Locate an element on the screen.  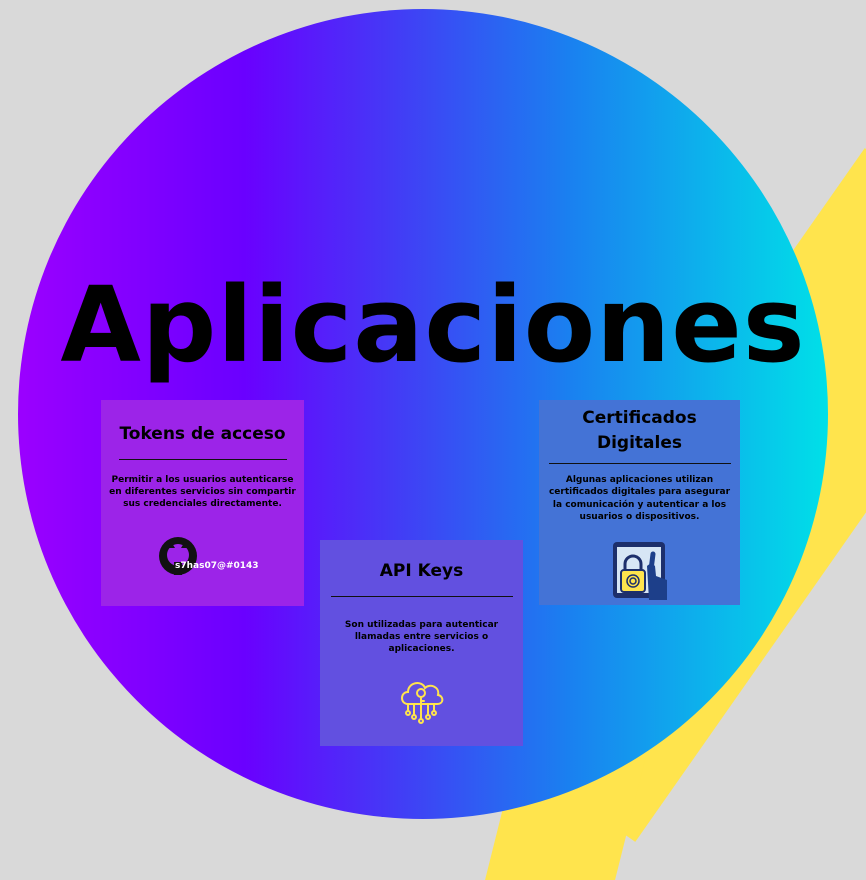
page-title: Aplicaciones is located at coordinates (433, 325).